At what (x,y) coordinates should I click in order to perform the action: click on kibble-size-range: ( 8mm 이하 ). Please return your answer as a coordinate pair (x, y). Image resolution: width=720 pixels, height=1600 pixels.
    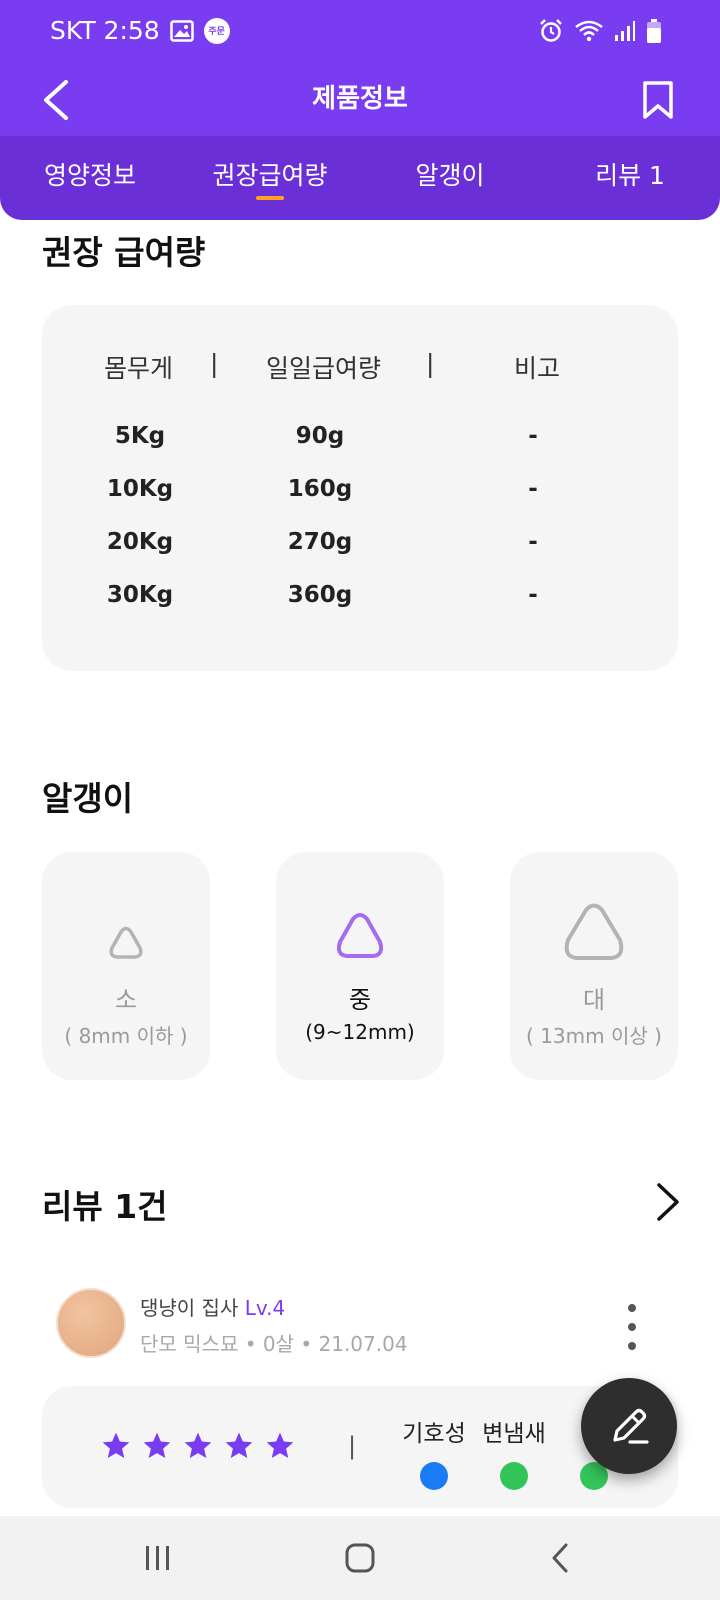
    Looking at the image, I should click on (126, 1036).